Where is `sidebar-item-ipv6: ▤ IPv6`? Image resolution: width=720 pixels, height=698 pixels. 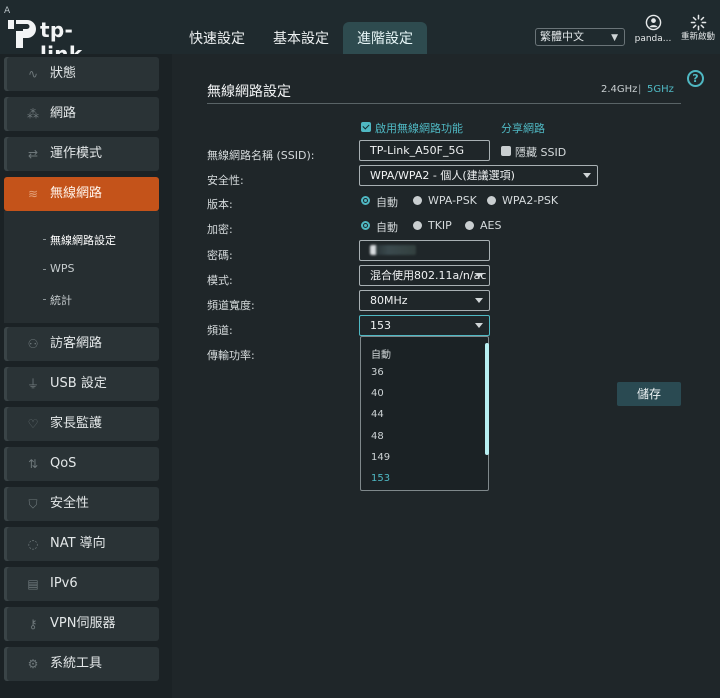
sidebar-item-ipv6: ▤ IPv6 is located at coordinates (81, 584).